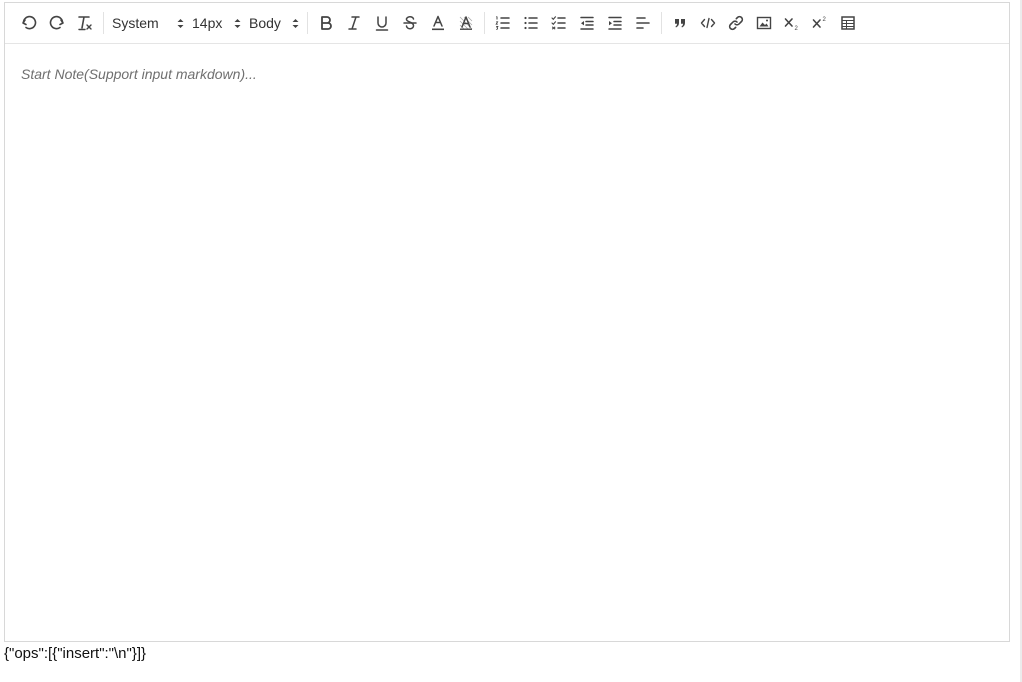 The height and width of the screenshot is (682, 1022). I want to click on undo-button, so click(29, 23).